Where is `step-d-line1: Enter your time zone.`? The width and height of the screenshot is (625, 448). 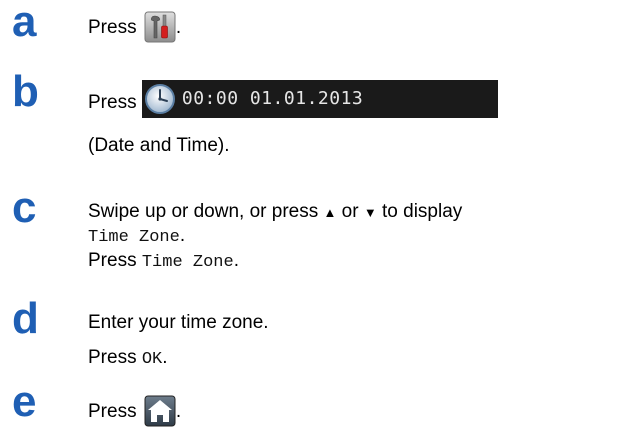 step-d-line1: Enter your time zone. is located at coordinates (178, 322).